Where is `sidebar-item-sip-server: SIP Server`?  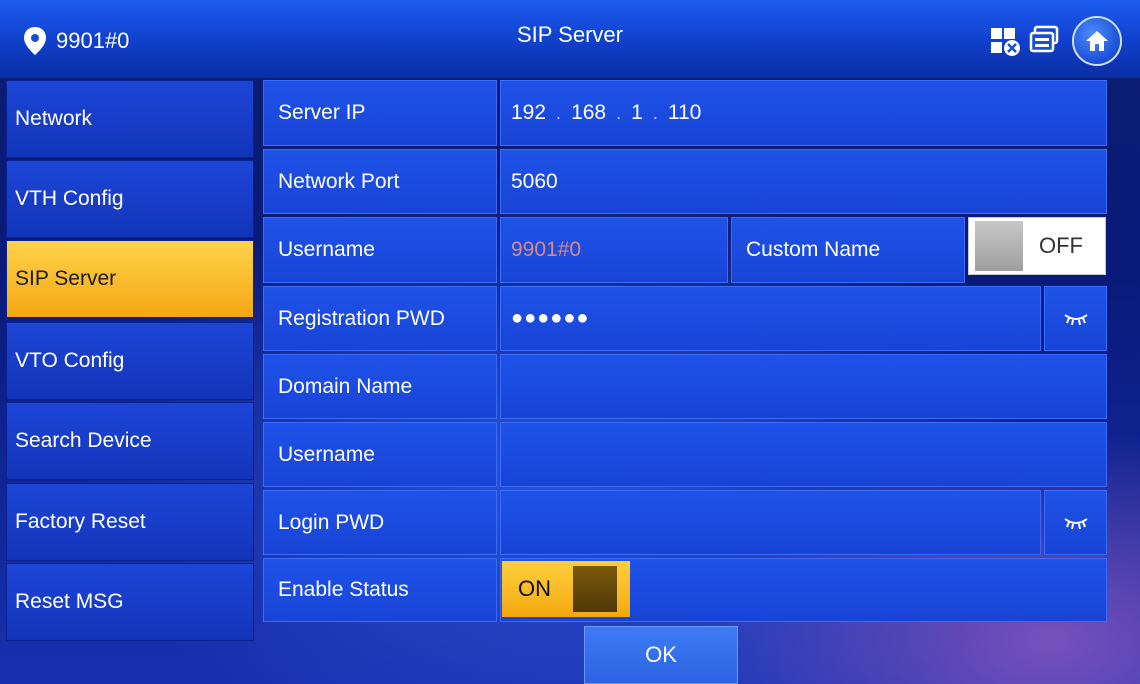 sidebar-item-sip-server: SIP Server is located at coordinates (130, 279).